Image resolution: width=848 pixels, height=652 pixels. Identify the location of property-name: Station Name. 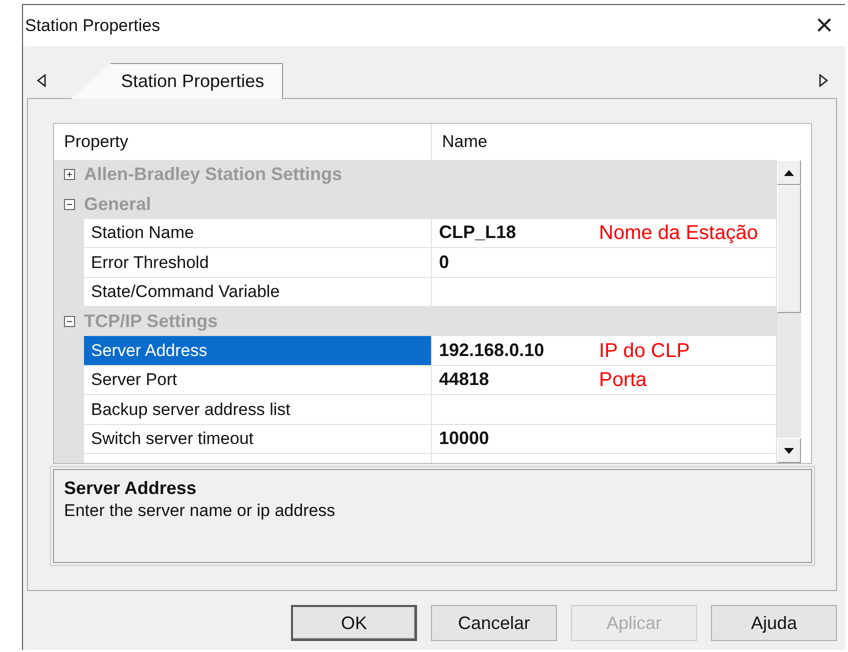
(258, 233).